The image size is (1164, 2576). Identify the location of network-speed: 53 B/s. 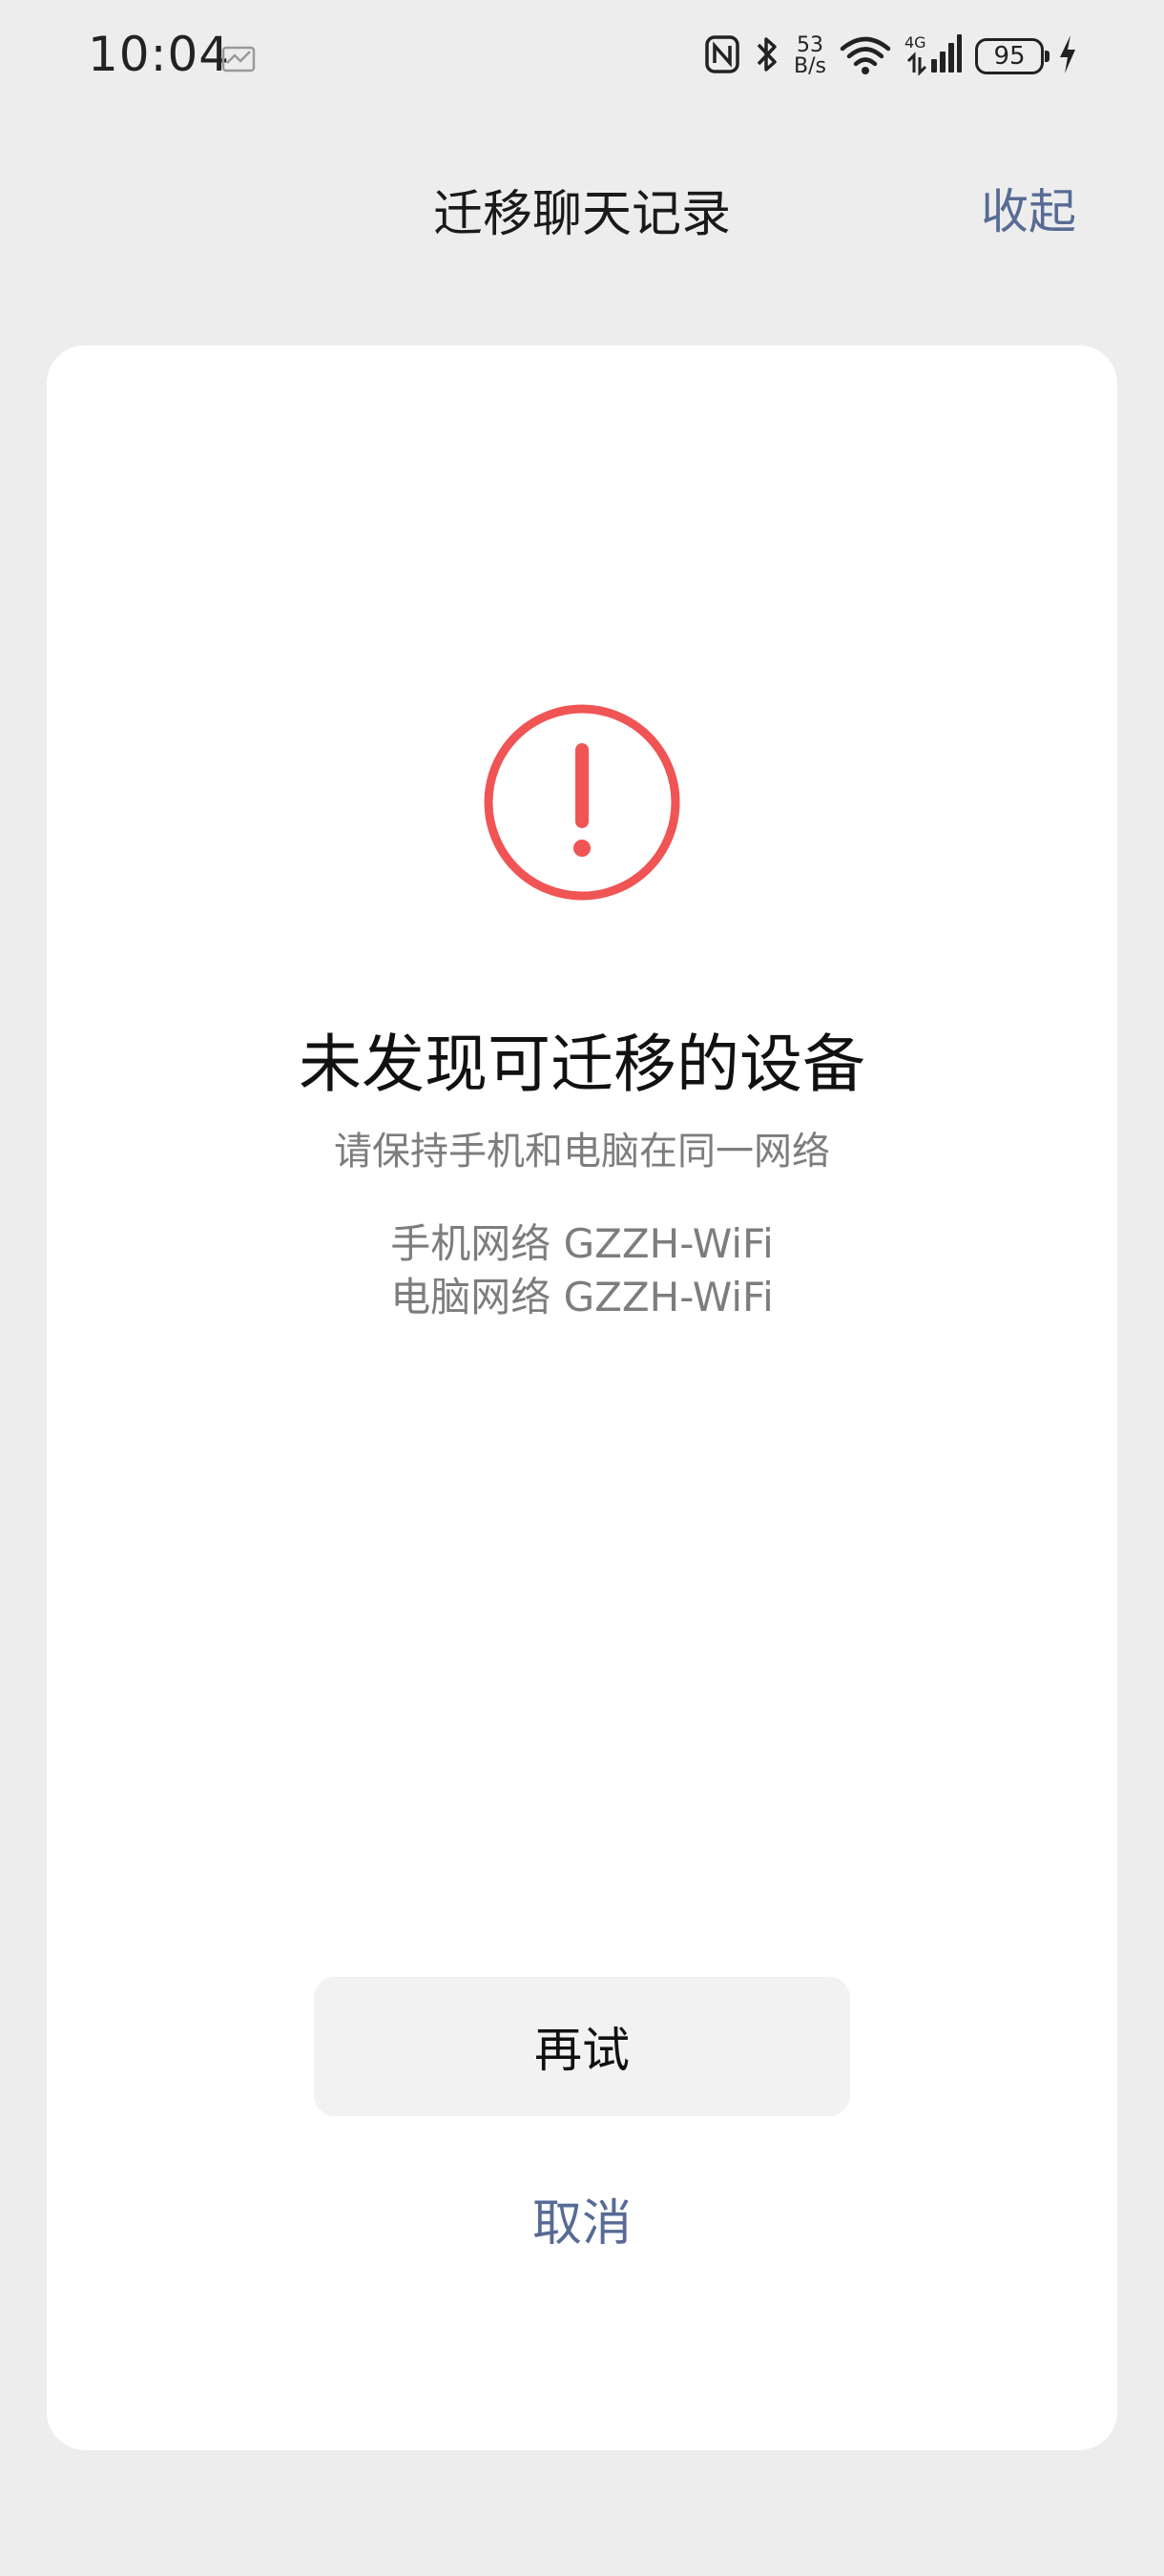
(810, 56).